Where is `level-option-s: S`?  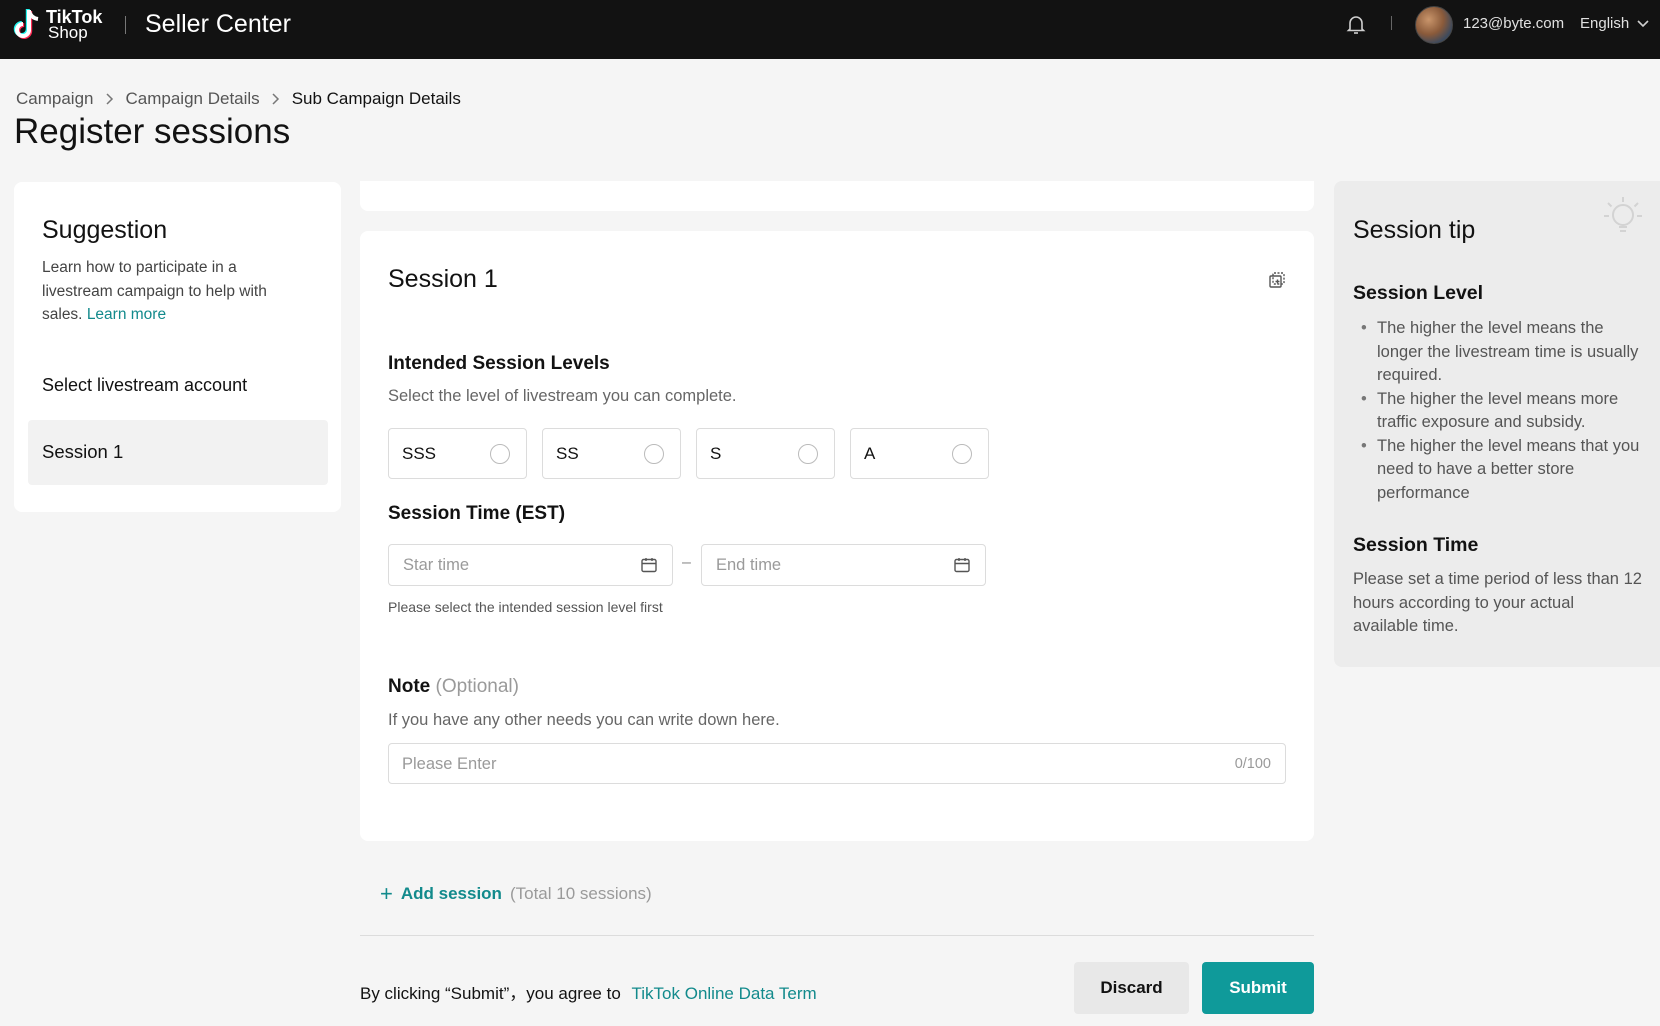 level-option-s: S is located at coordinates (765, 453).